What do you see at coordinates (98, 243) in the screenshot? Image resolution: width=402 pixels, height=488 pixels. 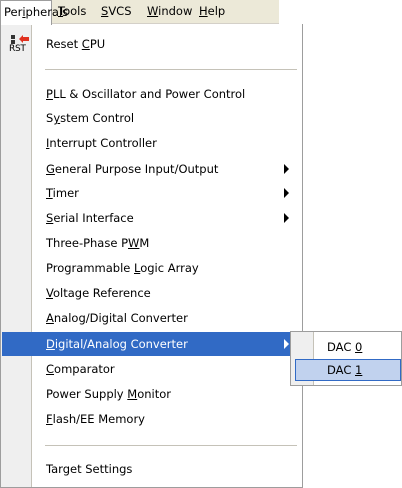 I see `menu-item-label: Three-Phase PWM` at bounding box center [98, 243].